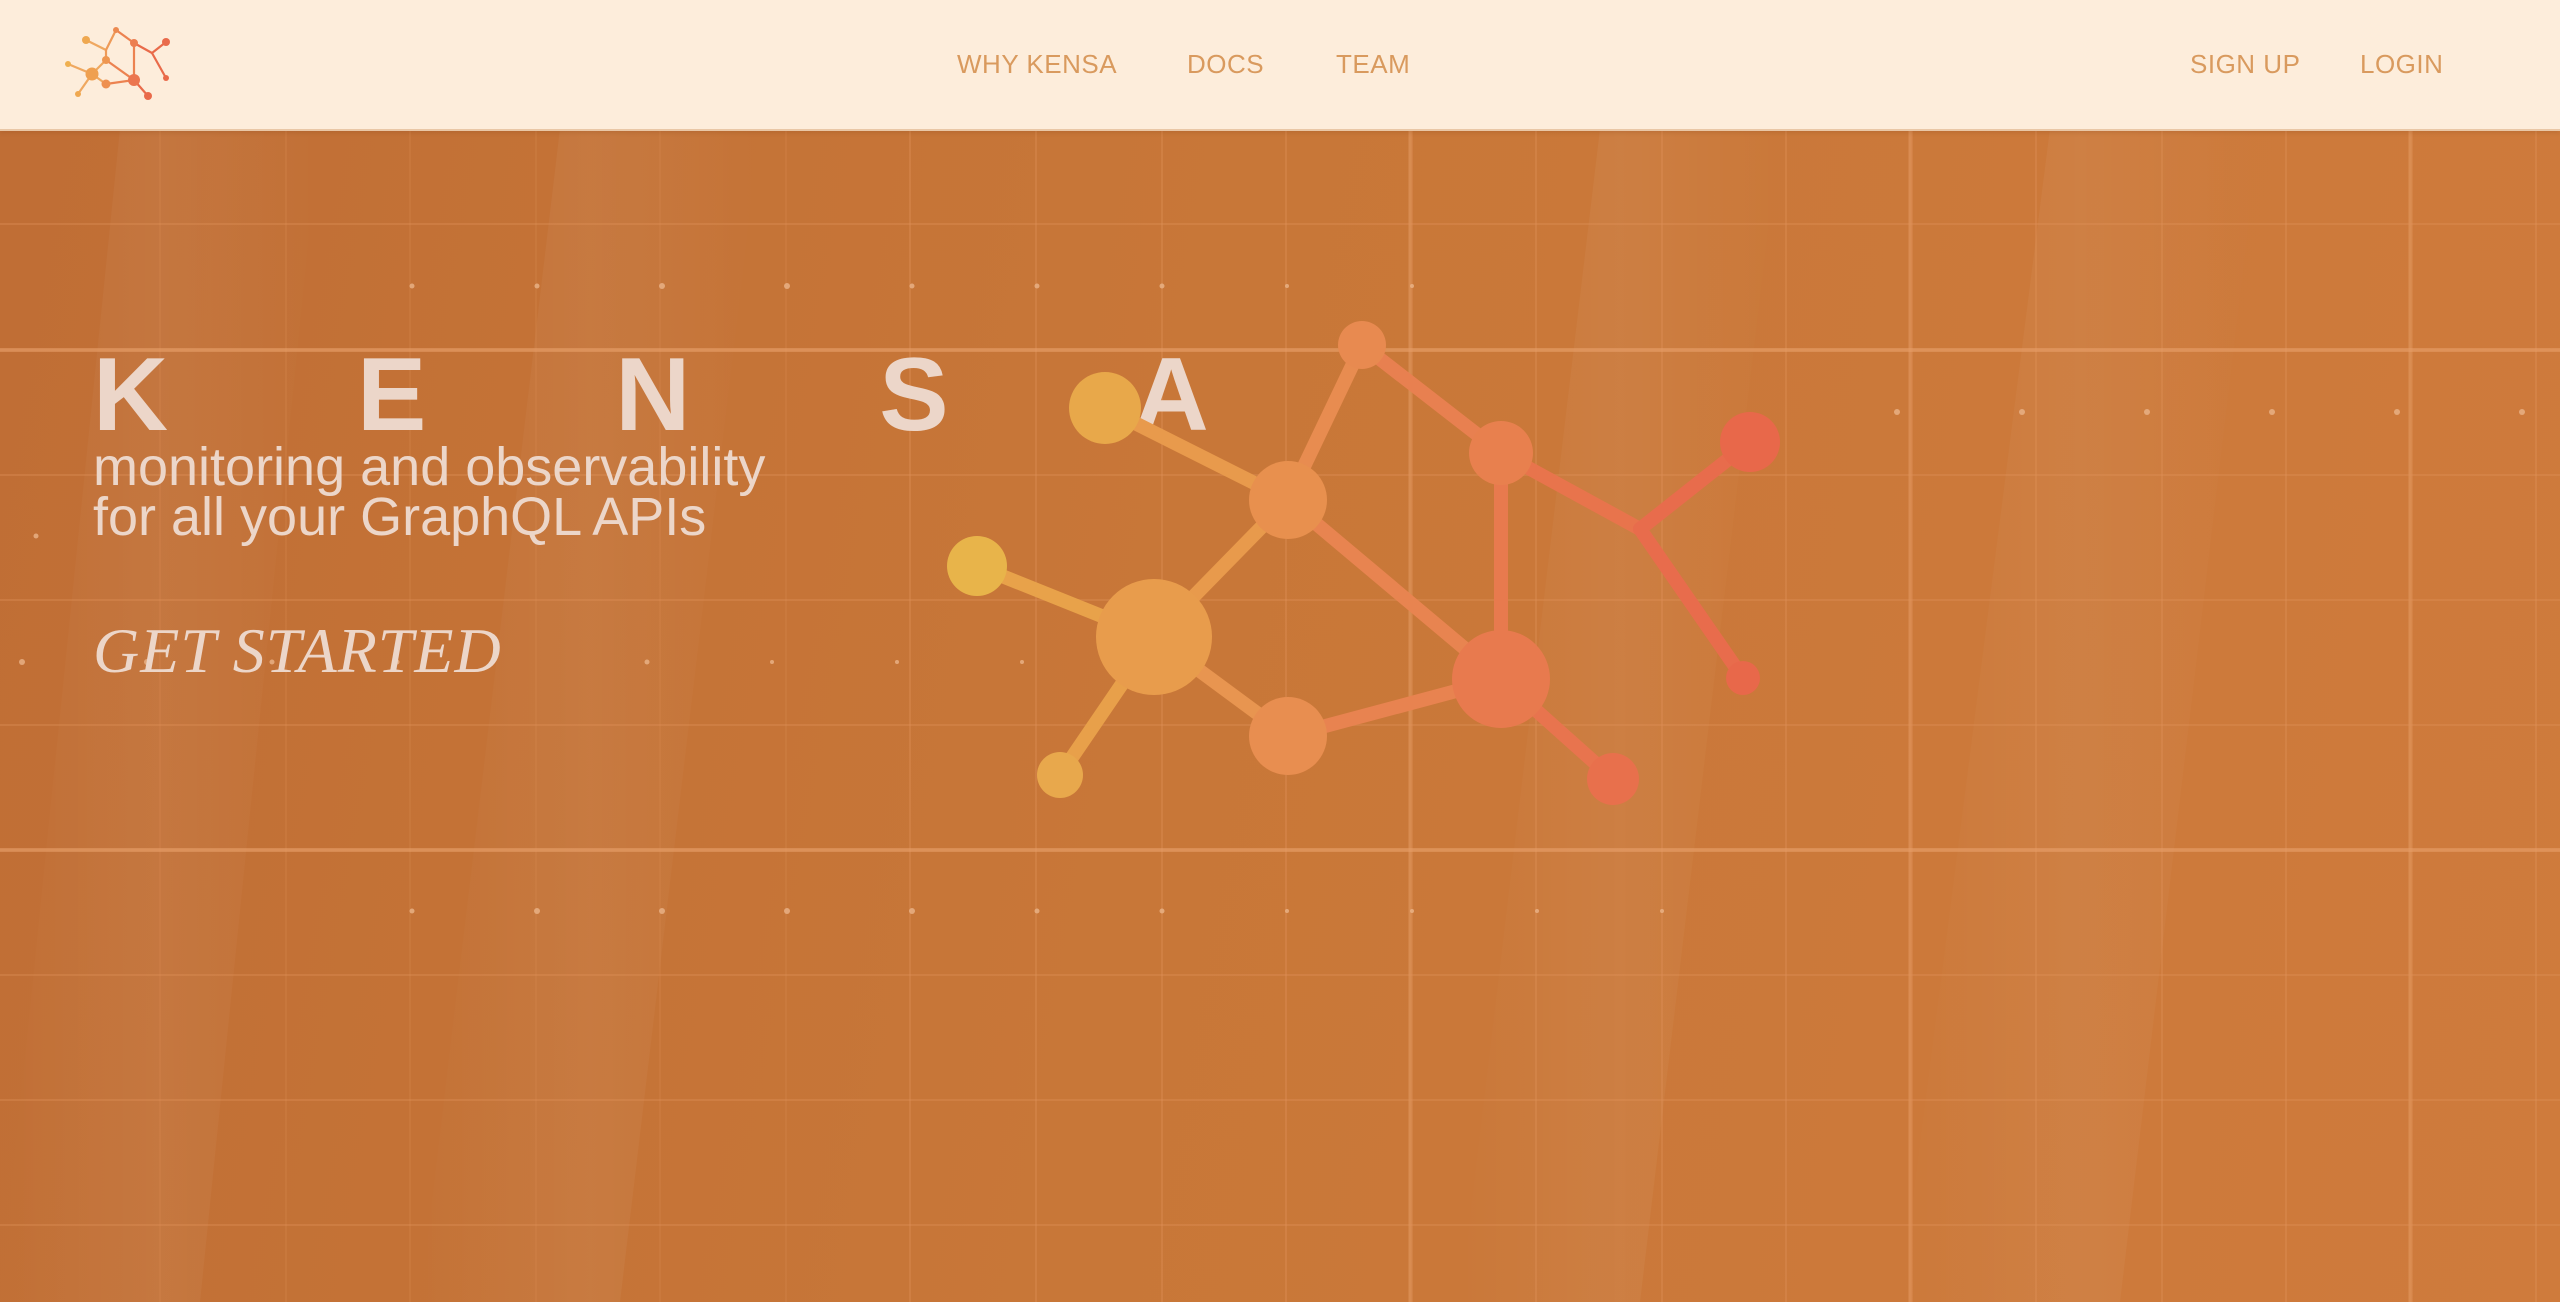 The image size is (2560, 1302). I want to click on top-navbar: WHY KENSA DOCS TEAM SIGN UP LOGIN, so click(1280, 65).